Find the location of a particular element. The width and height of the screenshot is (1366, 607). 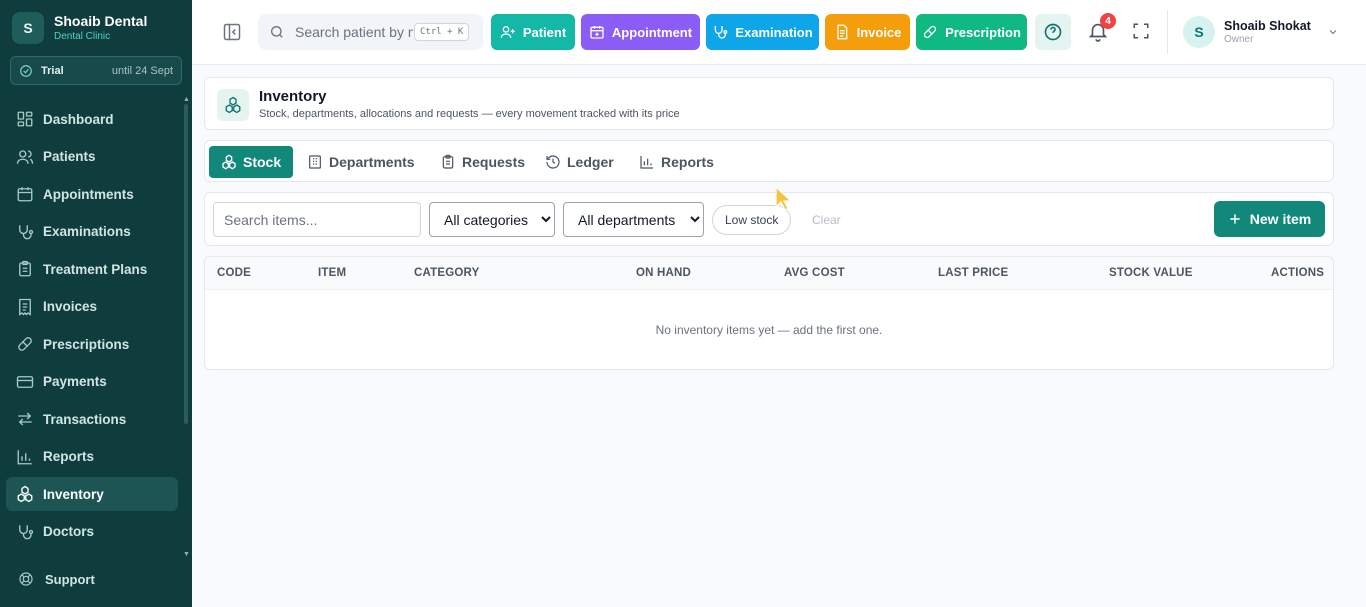

new-patient-button: Patient is located at coordinates (533, 32).